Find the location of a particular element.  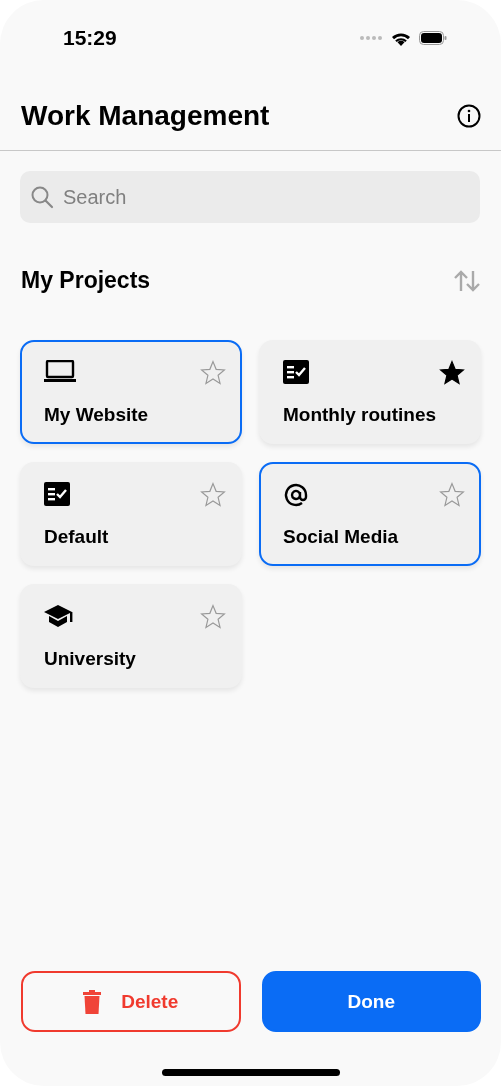

at-sign-icon is located at coordinates (296, 495).